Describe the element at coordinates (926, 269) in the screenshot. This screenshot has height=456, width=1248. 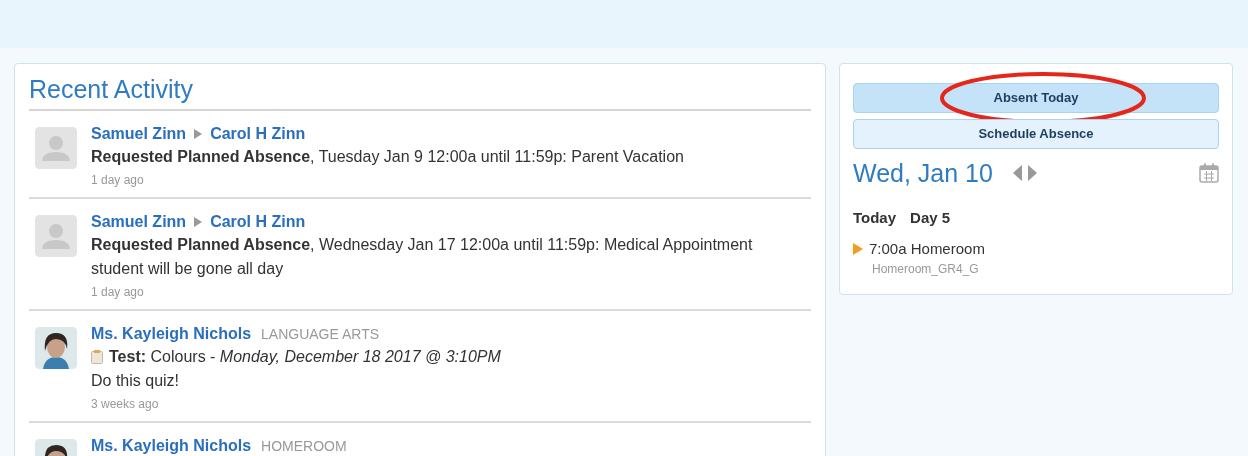
I see `section-name: Homeroom_GR4_G` at that location.